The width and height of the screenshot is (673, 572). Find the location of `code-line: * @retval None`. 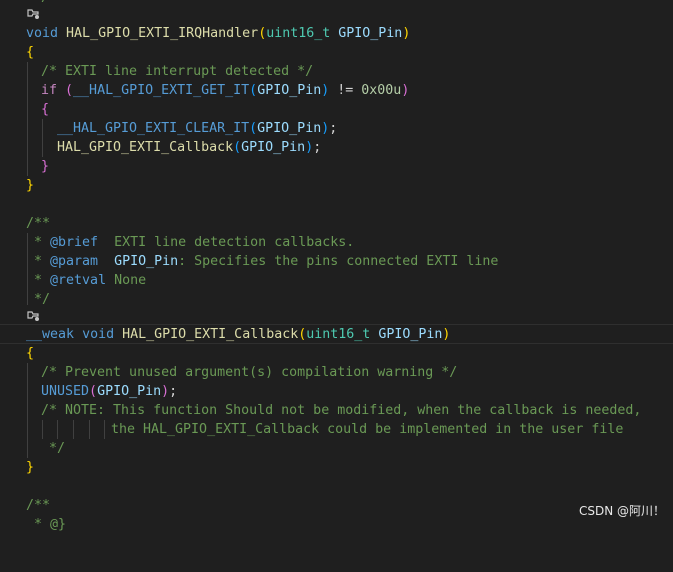

code-line: * @retval None is located at coordinates (86, 280).